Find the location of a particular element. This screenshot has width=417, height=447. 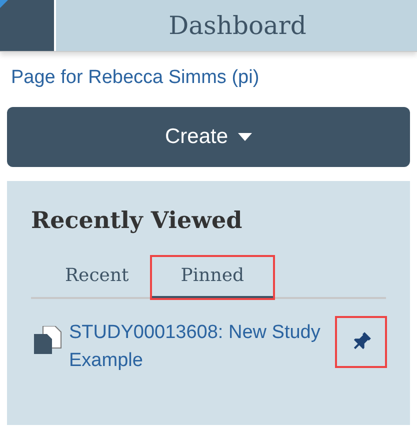

tab: Recent is located at coordinates (91, 278).